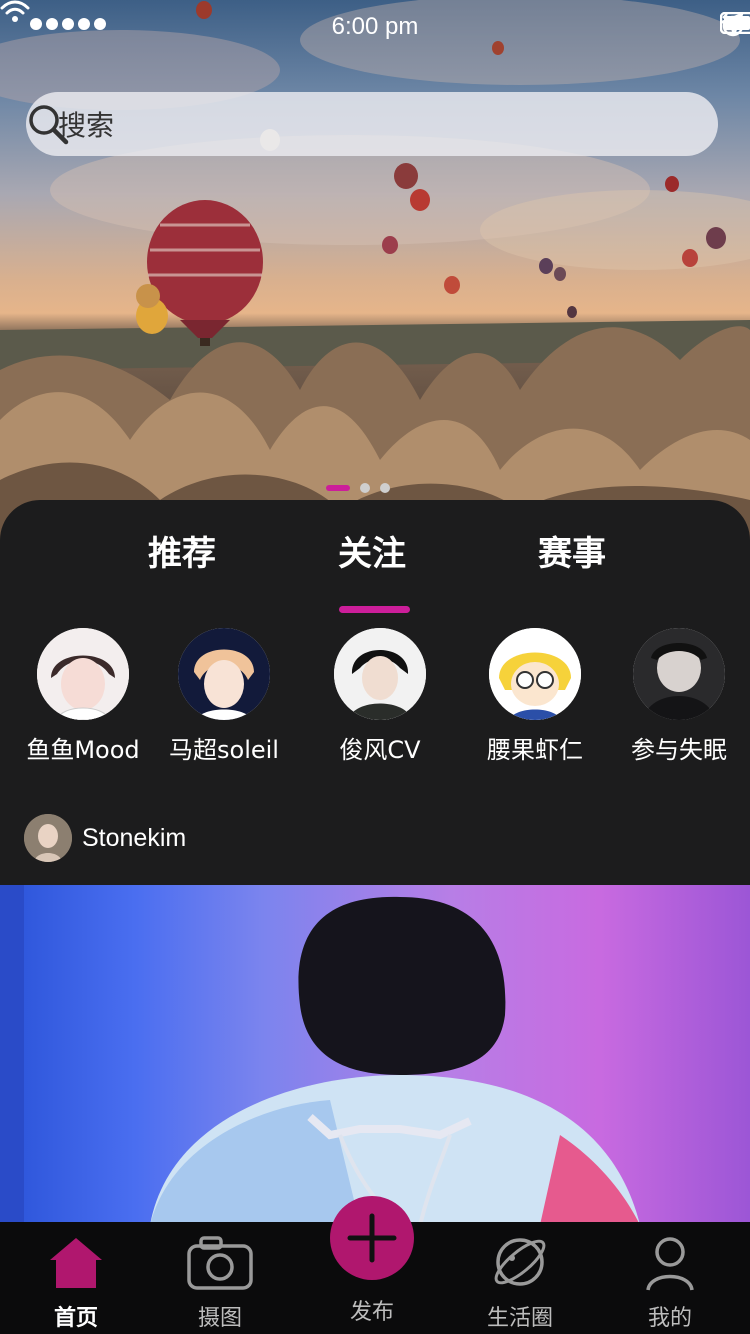 This screenshot has width=750, height=1334. I want to click on planet-icon, so click(520, 1262).